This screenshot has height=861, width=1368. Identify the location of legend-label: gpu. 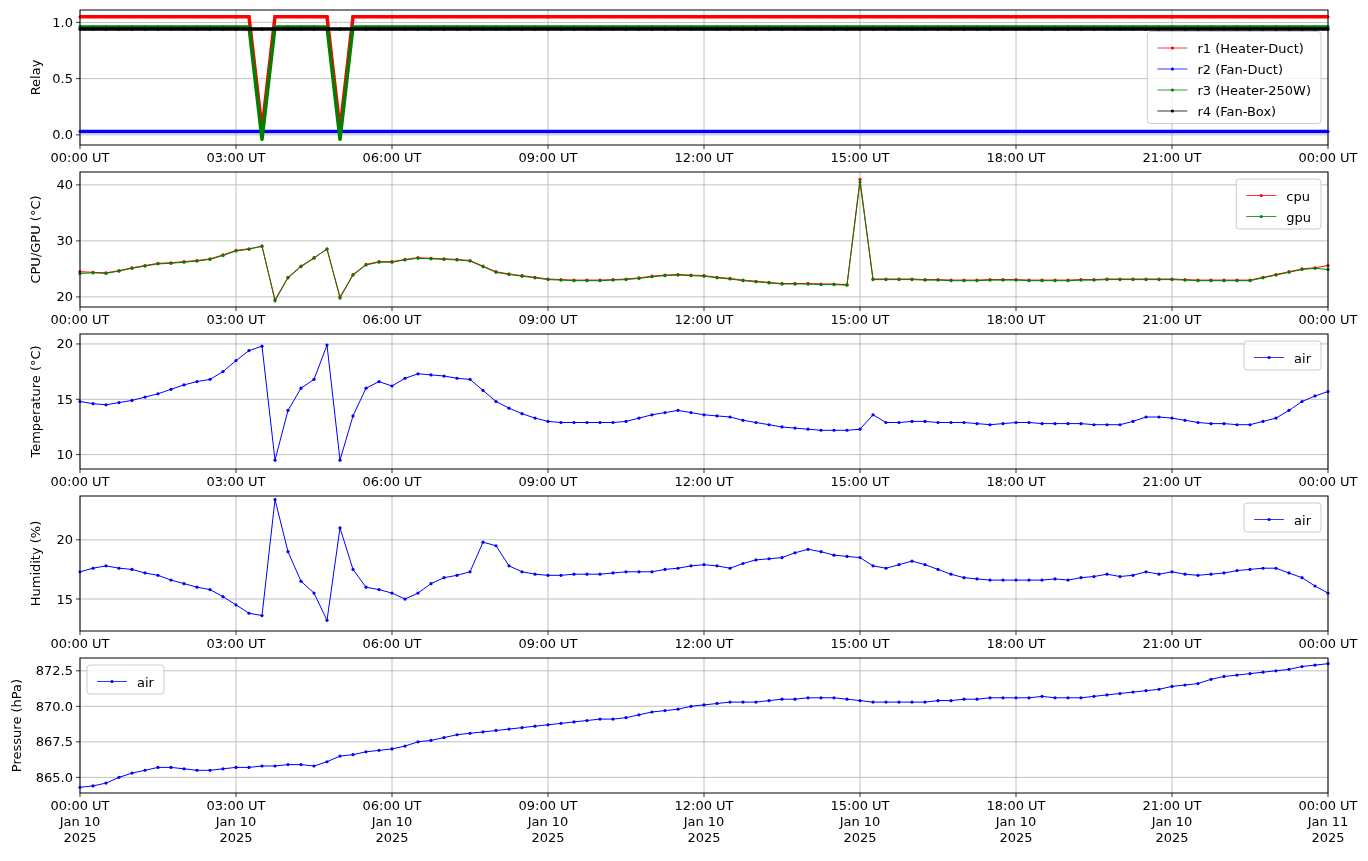
(1298, 217).